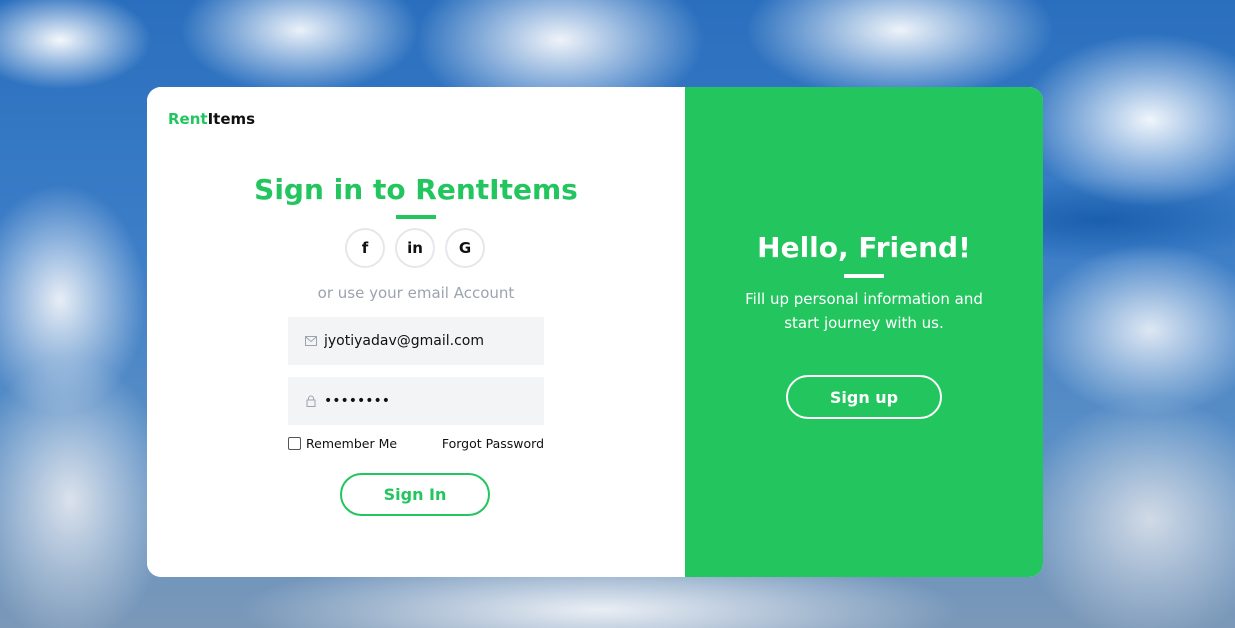 The width and height of the screenshot is (1235, 628). What do you see at coordinates (231, 119) in the screenshot?
I see `brand-part-items: Items` at bounding box center [231, 119].